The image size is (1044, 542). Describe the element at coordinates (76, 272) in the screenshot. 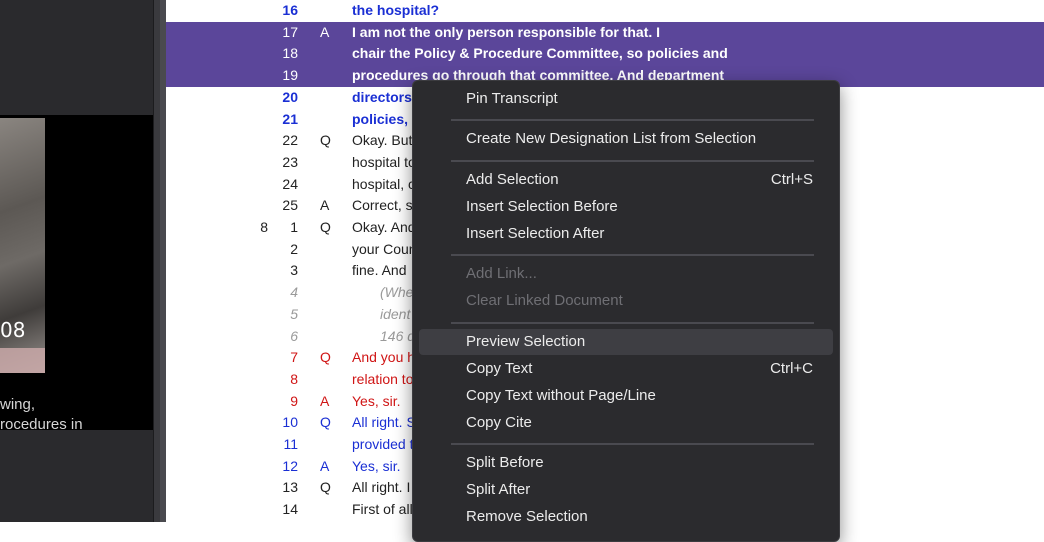

I see `video-player: 08` at that location.